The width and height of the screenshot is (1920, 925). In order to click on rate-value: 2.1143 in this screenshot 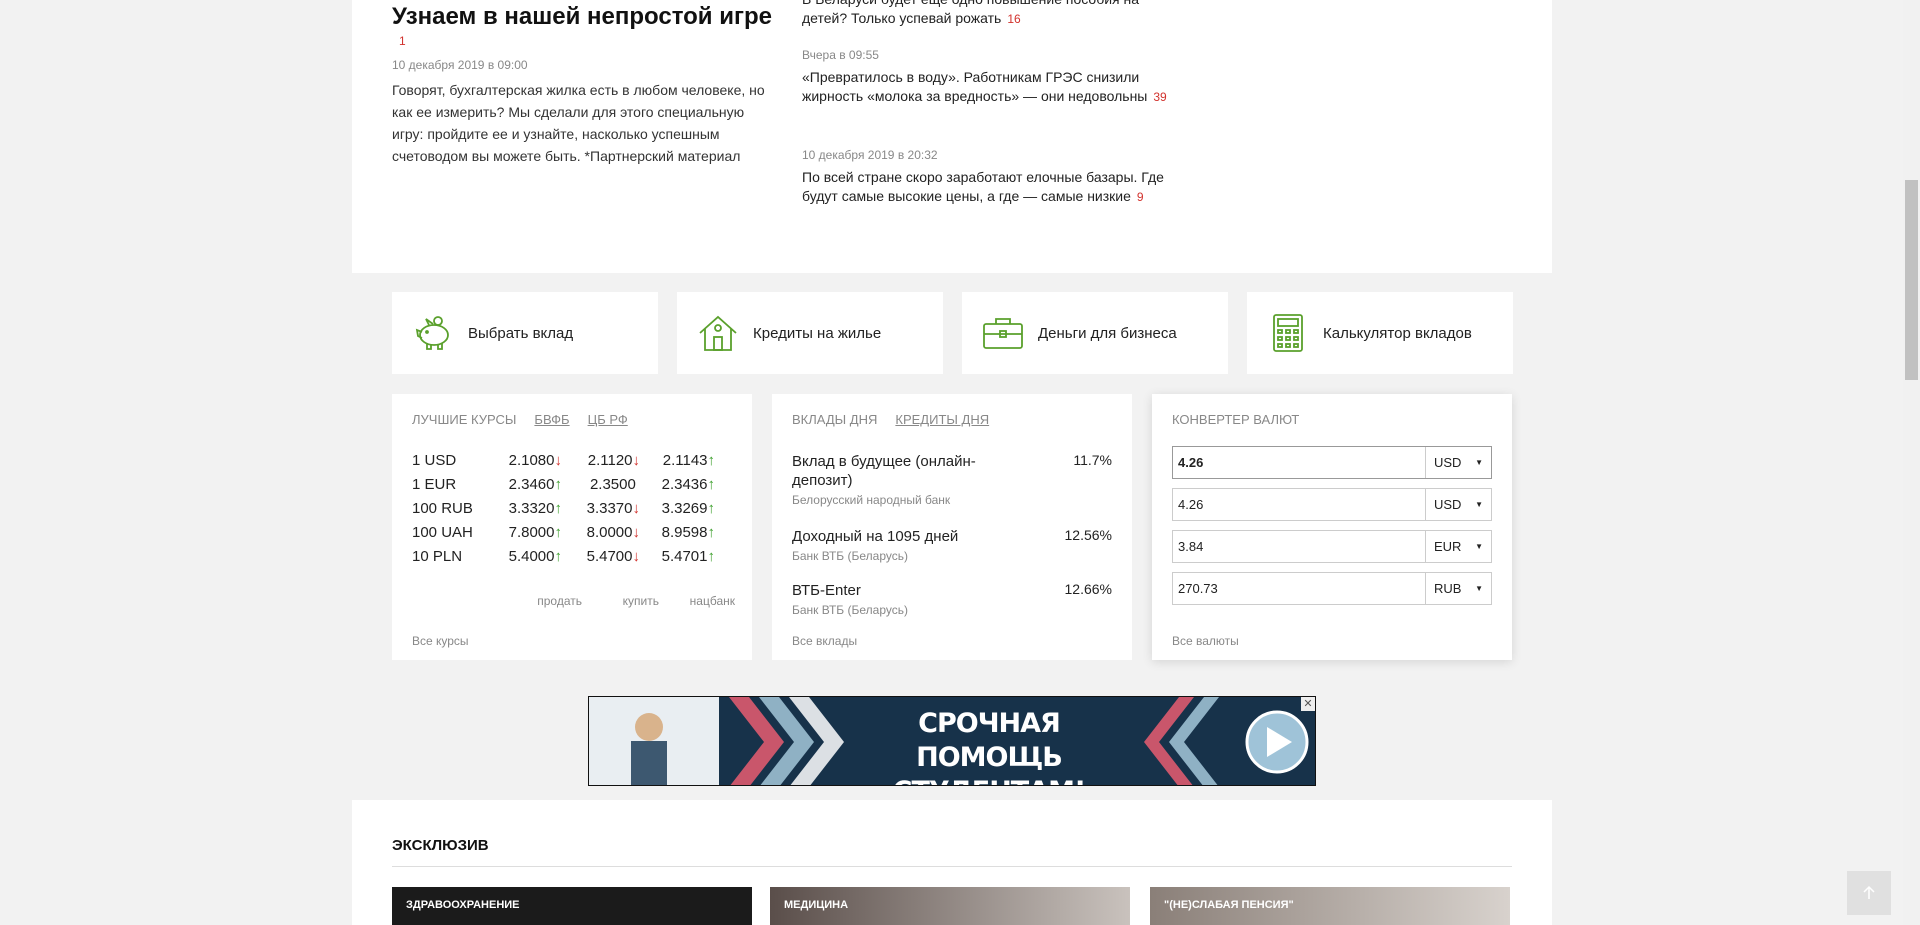, I will do `click(685, 460)`.